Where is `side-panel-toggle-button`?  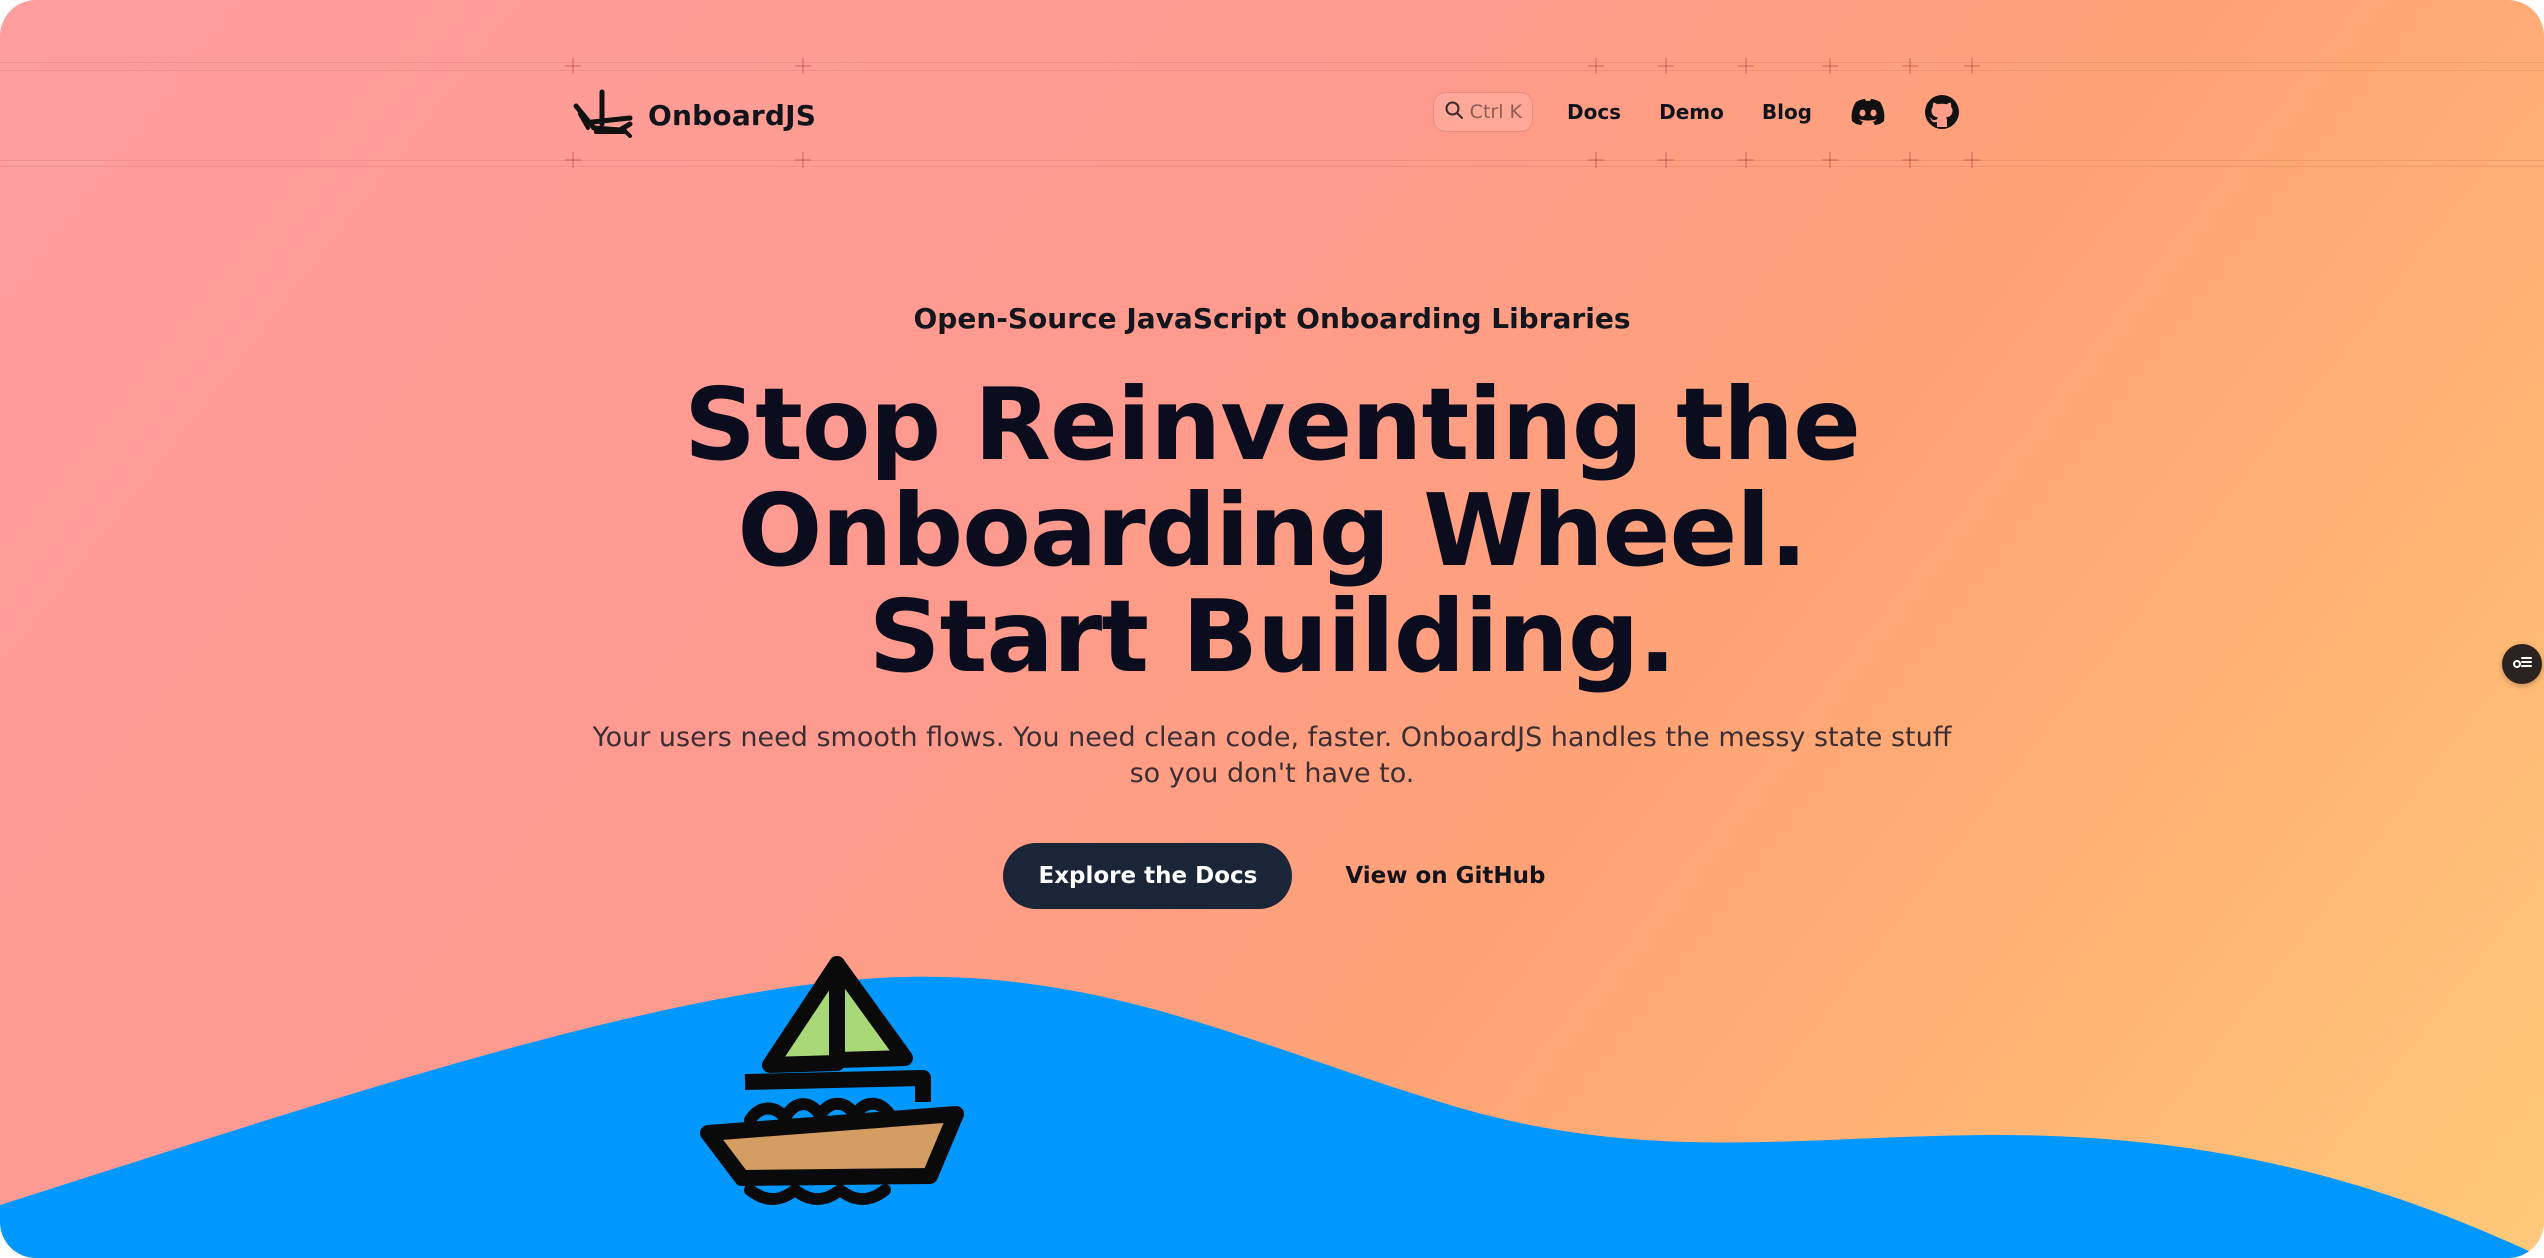
side-panel-toggle-button is located at coordinates (2522, 664).